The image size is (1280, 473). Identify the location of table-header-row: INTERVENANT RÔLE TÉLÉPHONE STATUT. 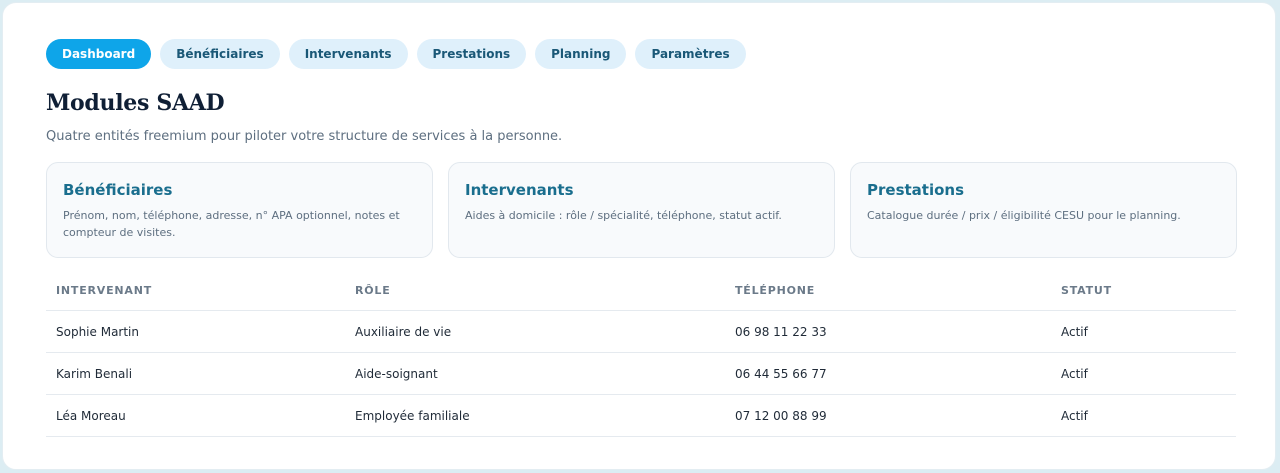
(641, 291).